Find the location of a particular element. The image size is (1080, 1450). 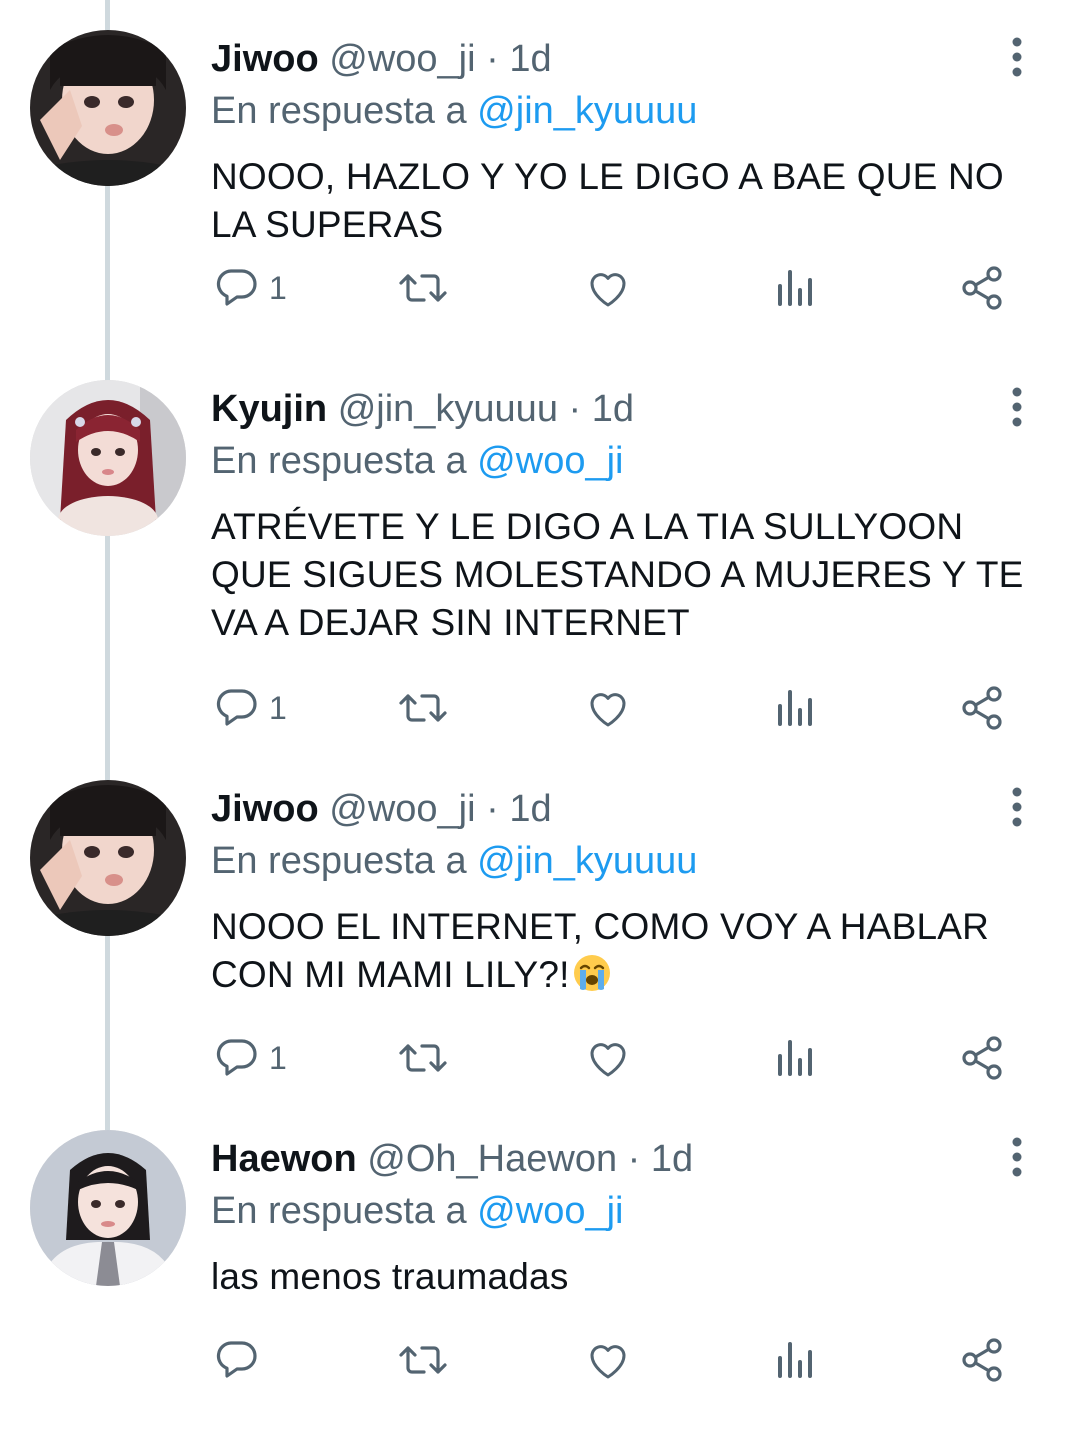

loudly-crying-face-icon is located at coordinates (592, 973).